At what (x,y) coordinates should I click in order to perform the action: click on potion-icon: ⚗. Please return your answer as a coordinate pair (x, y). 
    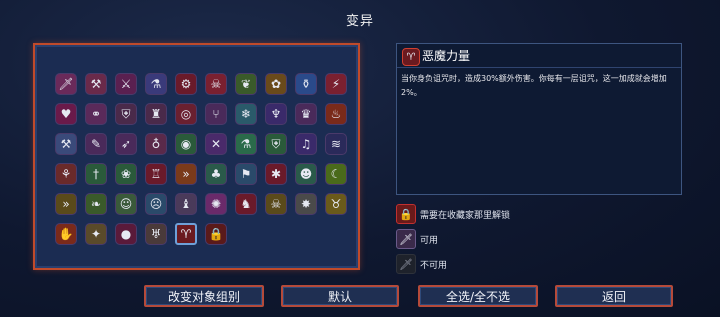
    Looking at the image, I should click on (156, 84).